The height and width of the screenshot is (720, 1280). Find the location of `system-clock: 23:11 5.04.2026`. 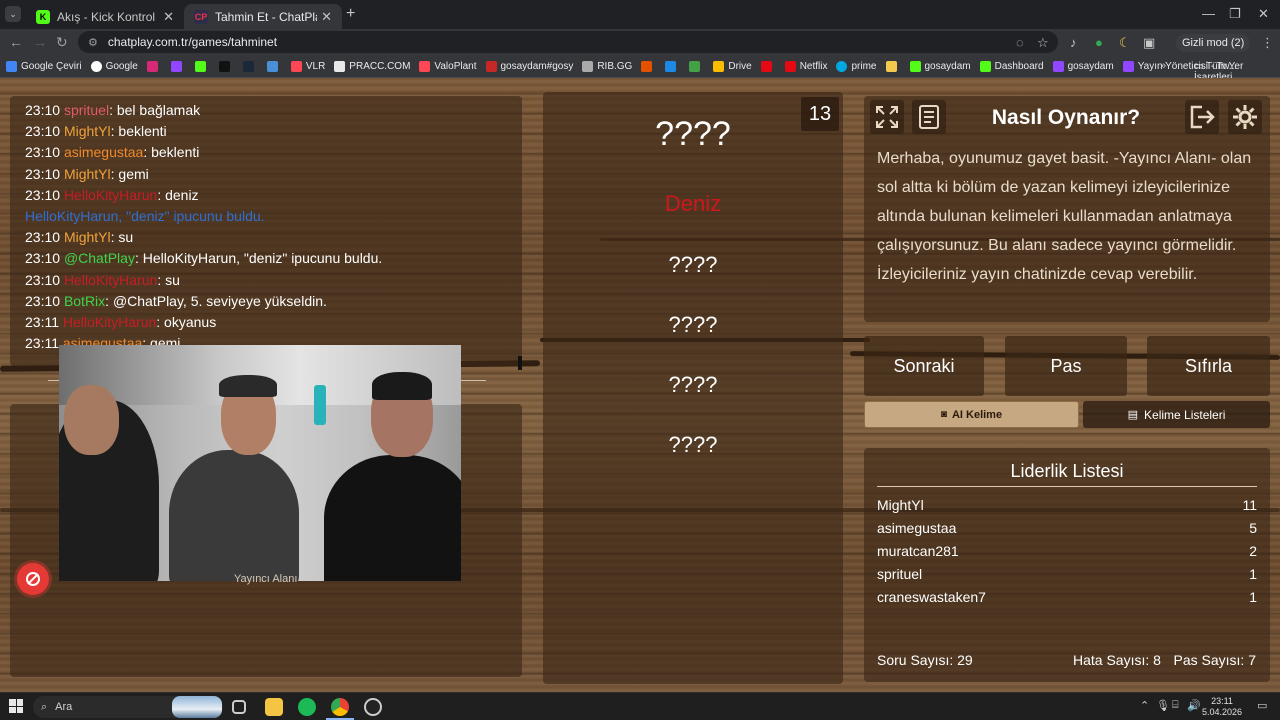

system-clock: 23:11 5.04.2026 is located at coordinates (1222, 707).